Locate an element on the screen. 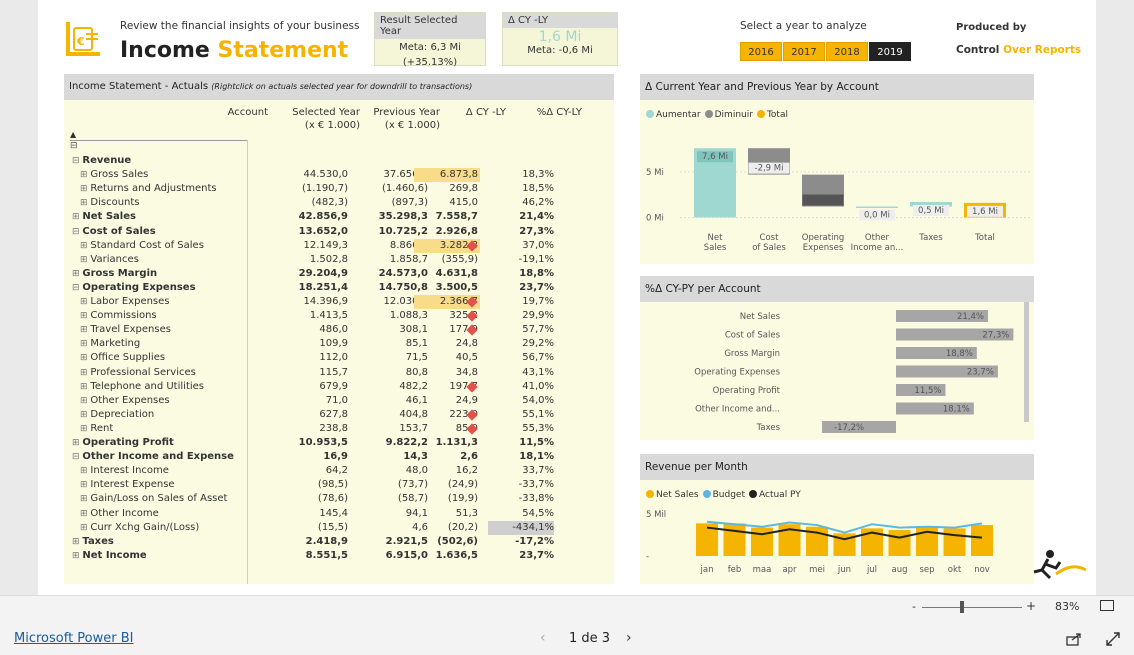 This screenshot has height=655, width=1134. selected-year-value: (78,6) is located at coordinates (317, 499).